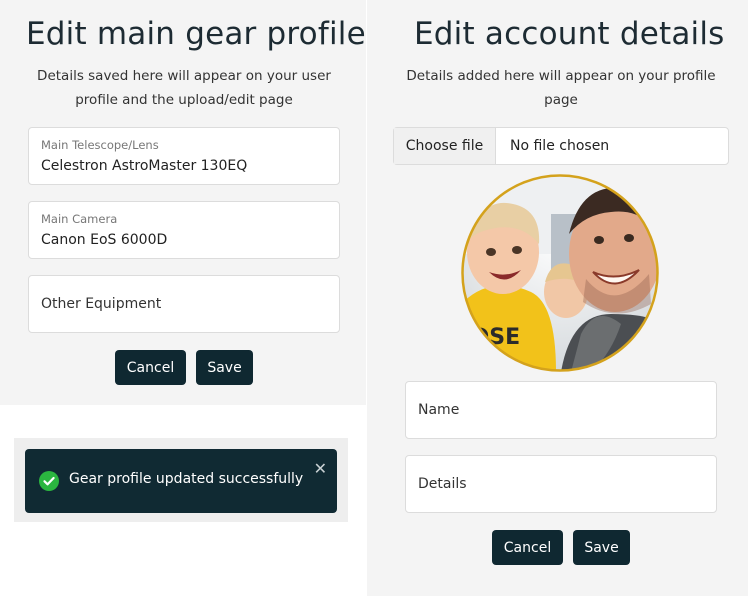  I want to click on file-status: No file chosen, so click(560, 146).